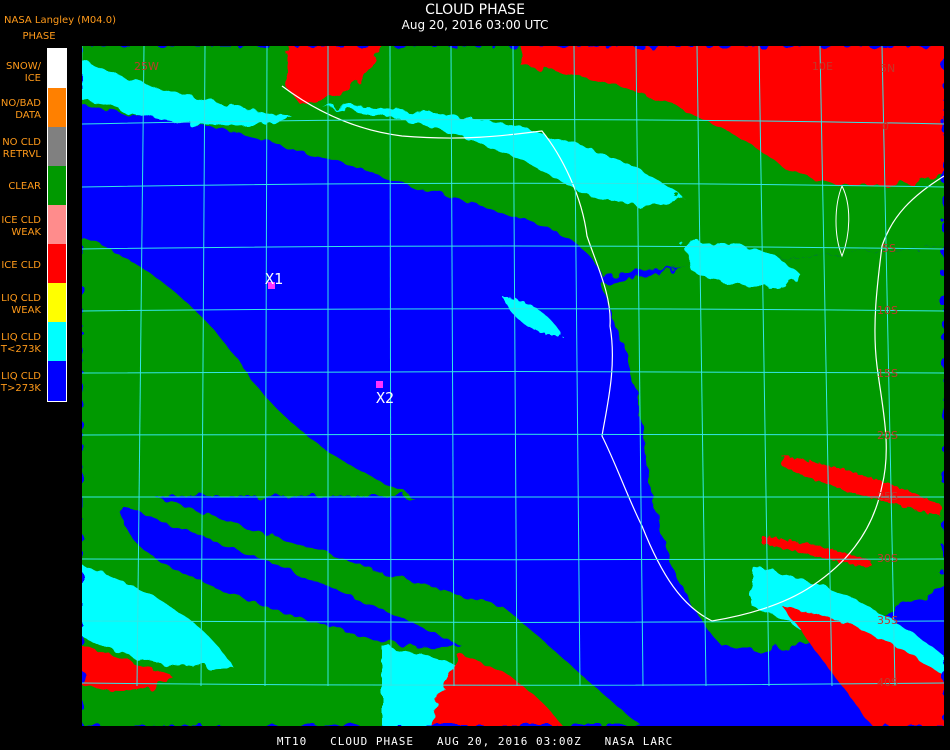  What do you see at coordinates (385, 398) in the screenshot?
I see `marker-x2-label: X2` at bounding box center [385, 398].